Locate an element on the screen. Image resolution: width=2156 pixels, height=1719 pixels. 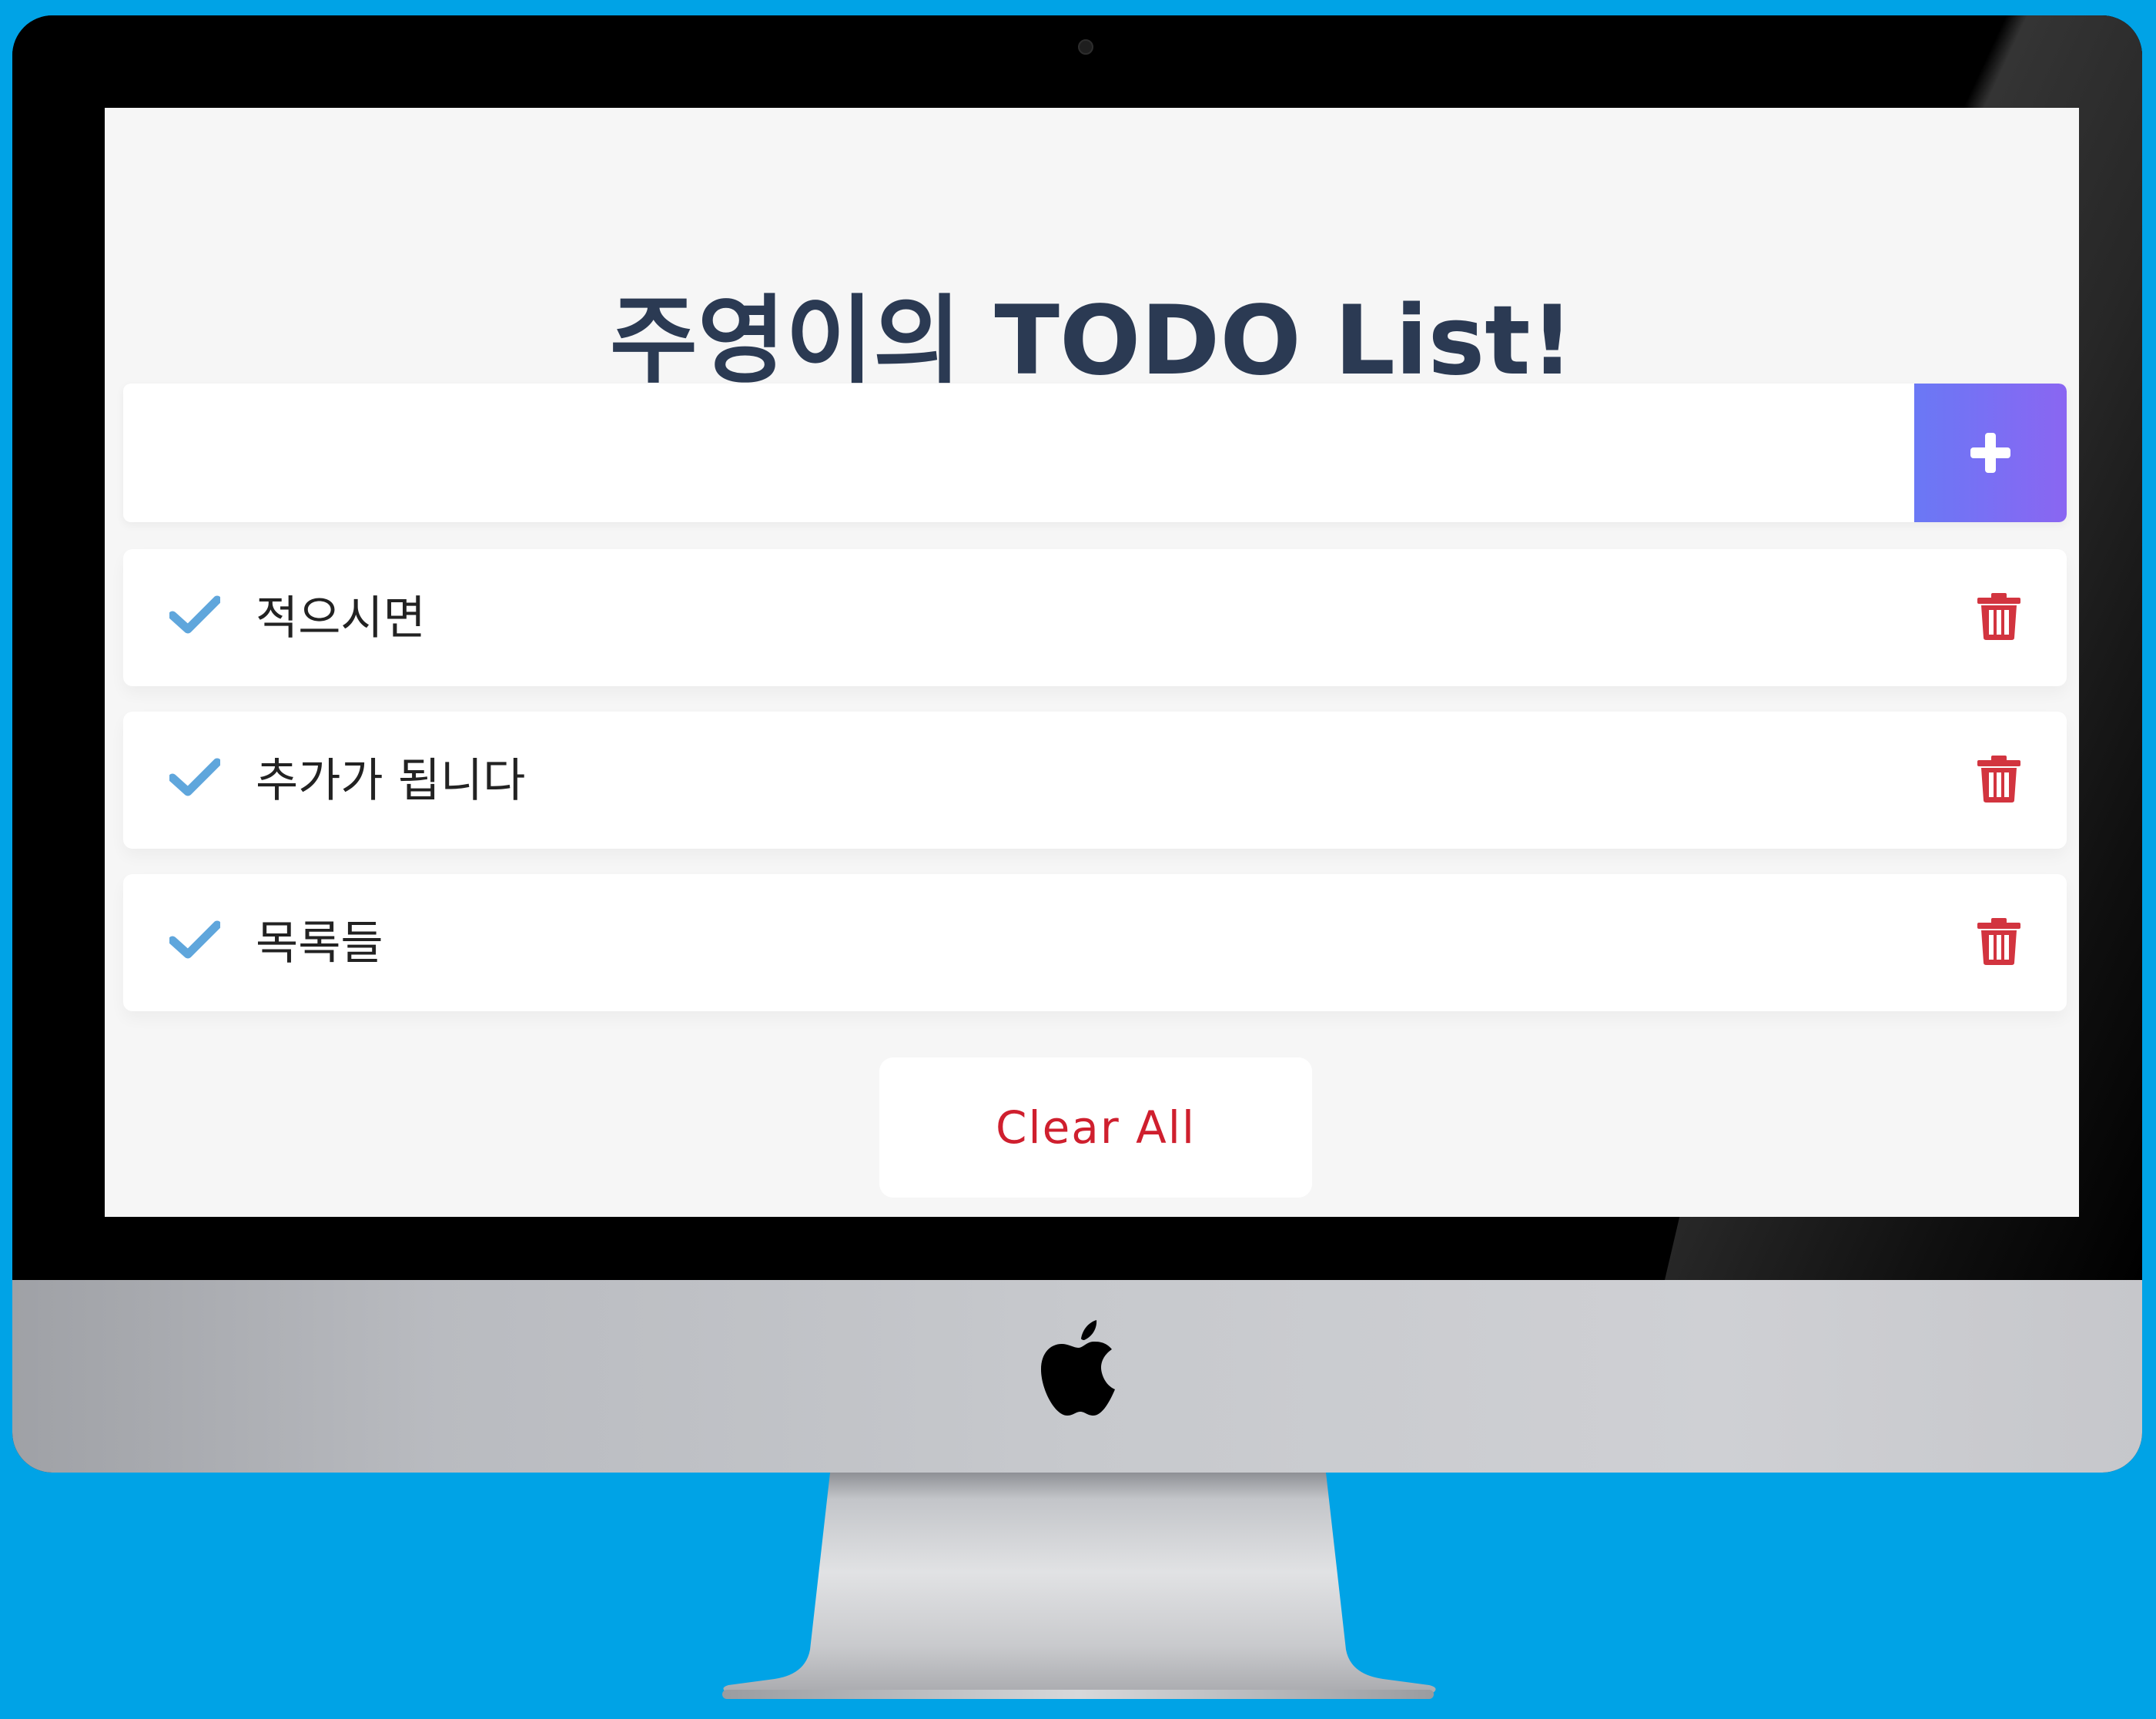
page-title: 주영이의 TODO List! is located at coordinates (1092, 341).